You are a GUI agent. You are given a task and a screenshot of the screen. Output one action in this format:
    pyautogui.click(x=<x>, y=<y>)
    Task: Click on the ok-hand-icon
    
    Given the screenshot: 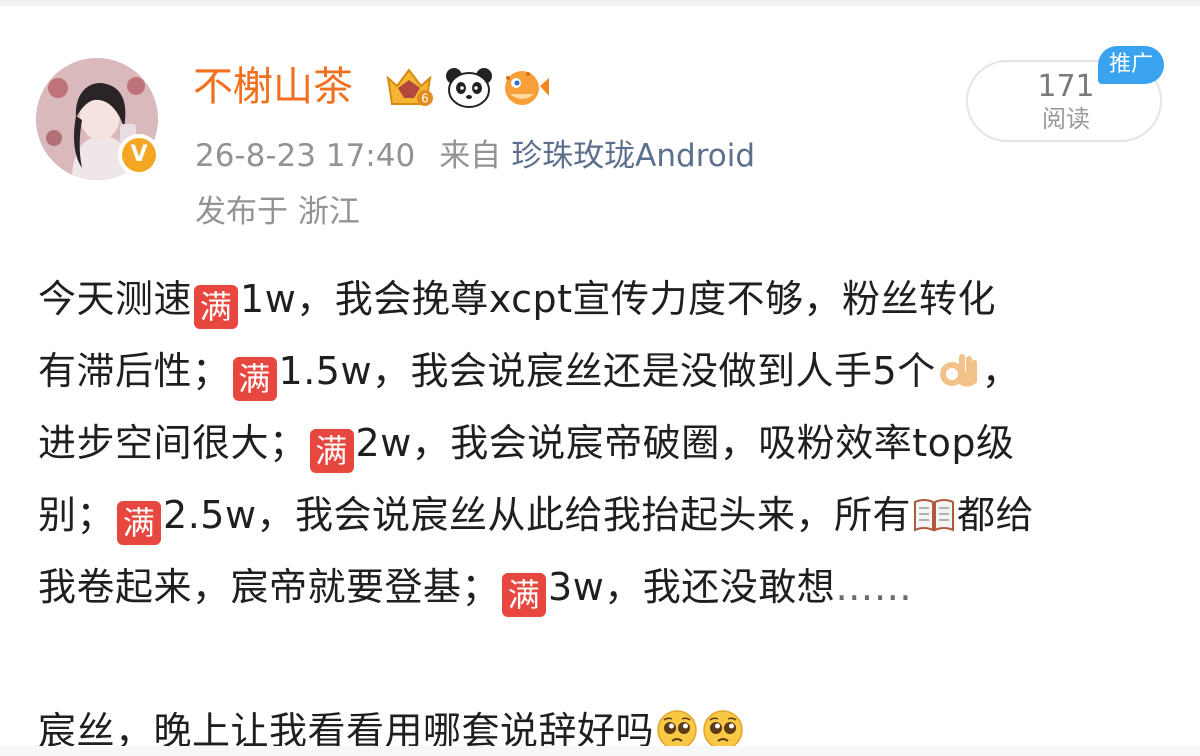 What is the action you would take?
    pyautogui.click(x=958, y=370)
    